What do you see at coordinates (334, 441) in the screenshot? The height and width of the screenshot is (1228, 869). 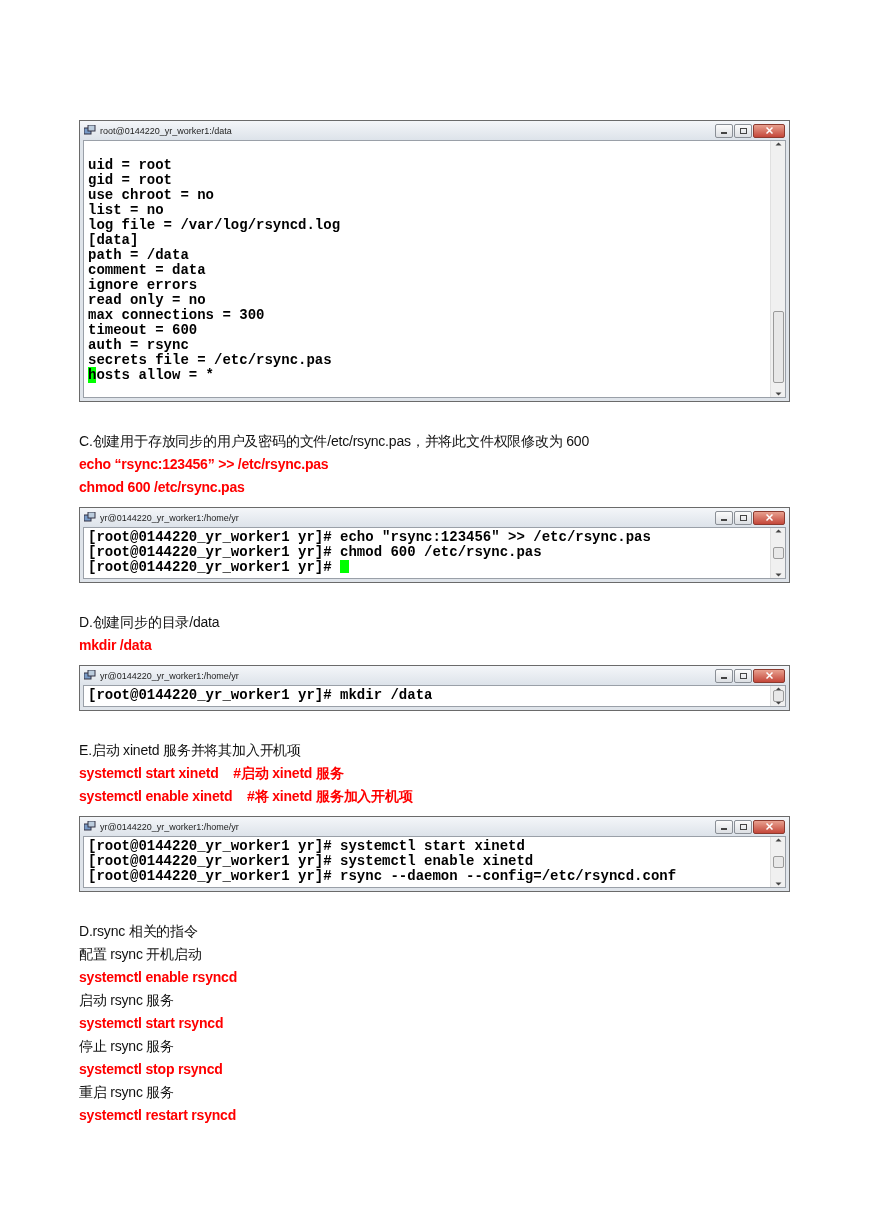 I see `paragraph-text: C.创建用于存放同步的用户及密码的文件/etc/rsync.pas，并将此文件权限修改为 600` at bounding box center [334, 441].